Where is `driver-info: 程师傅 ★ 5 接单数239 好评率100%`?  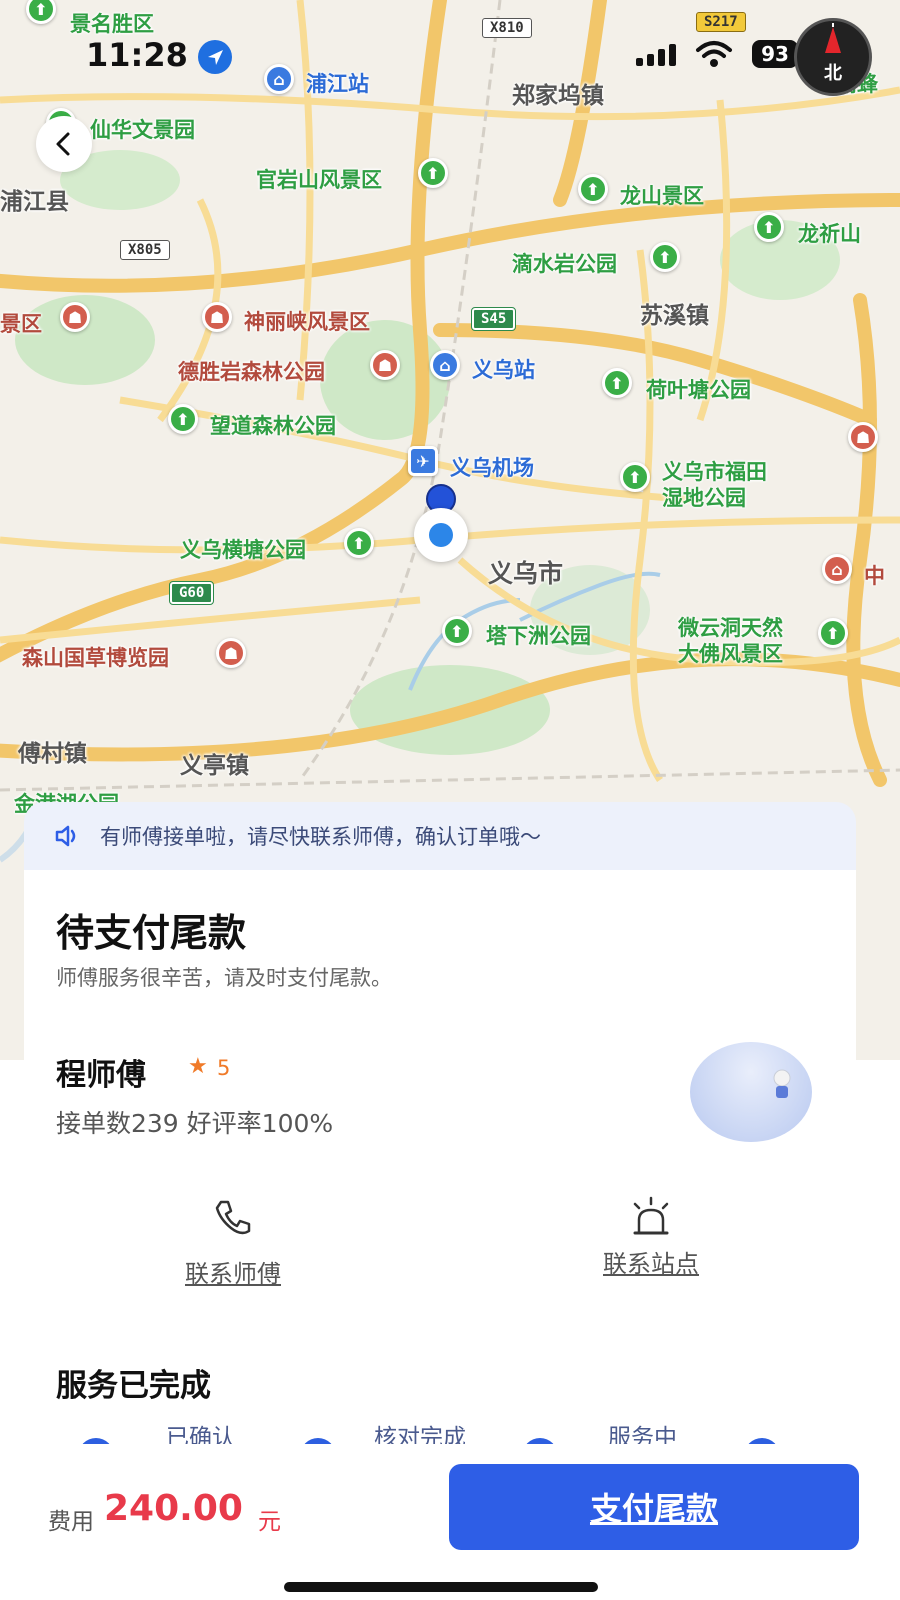 driver-info: 程师傅 ★ 5 接单数239 好评率100% is located at coordinates (450, 1111).